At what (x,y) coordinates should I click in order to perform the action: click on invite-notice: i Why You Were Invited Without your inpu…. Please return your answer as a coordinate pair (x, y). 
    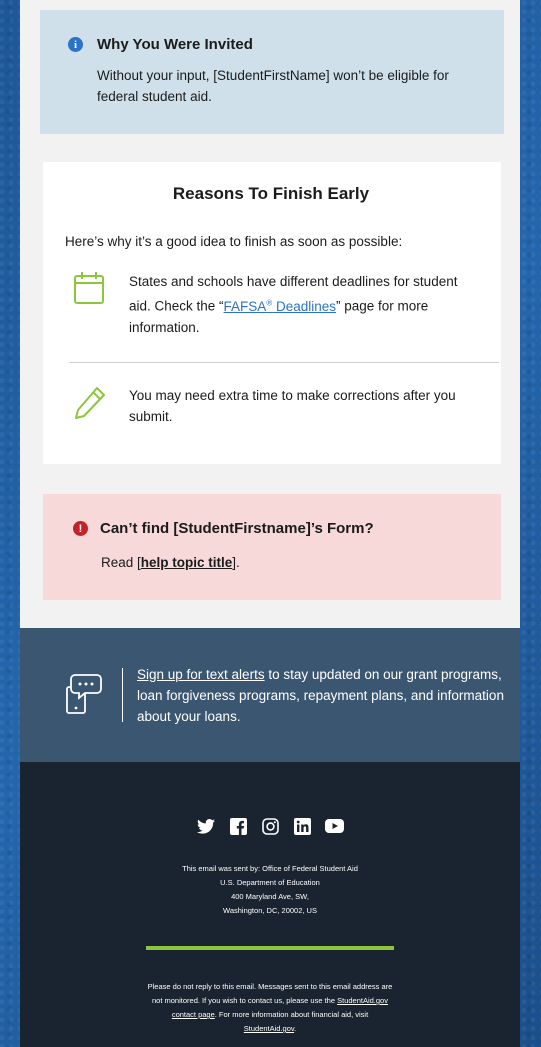
    Looking at the image, I should click on (272, 72).